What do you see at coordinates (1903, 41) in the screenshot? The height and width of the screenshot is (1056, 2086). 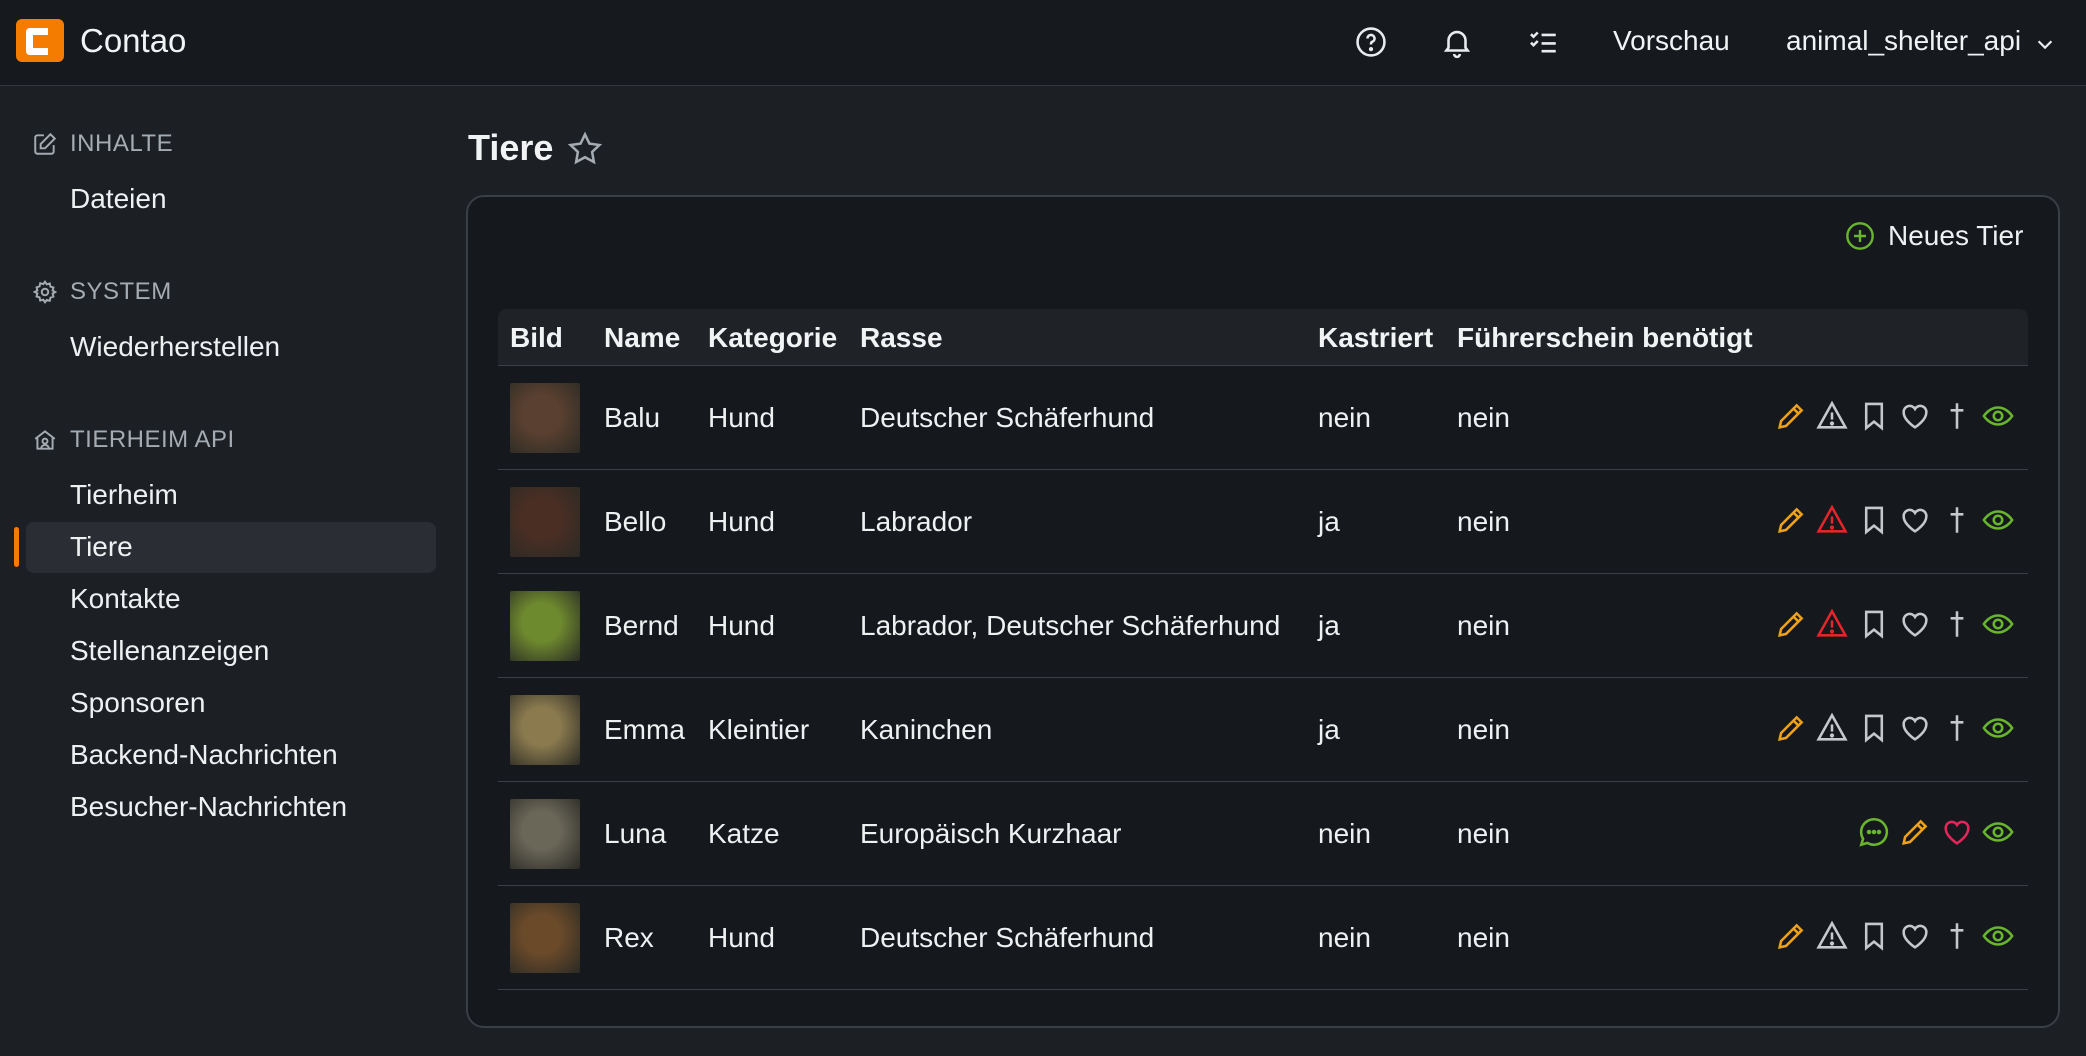 I see `user-menu: animal_shelter_api` at bounding box center [1903, 41].